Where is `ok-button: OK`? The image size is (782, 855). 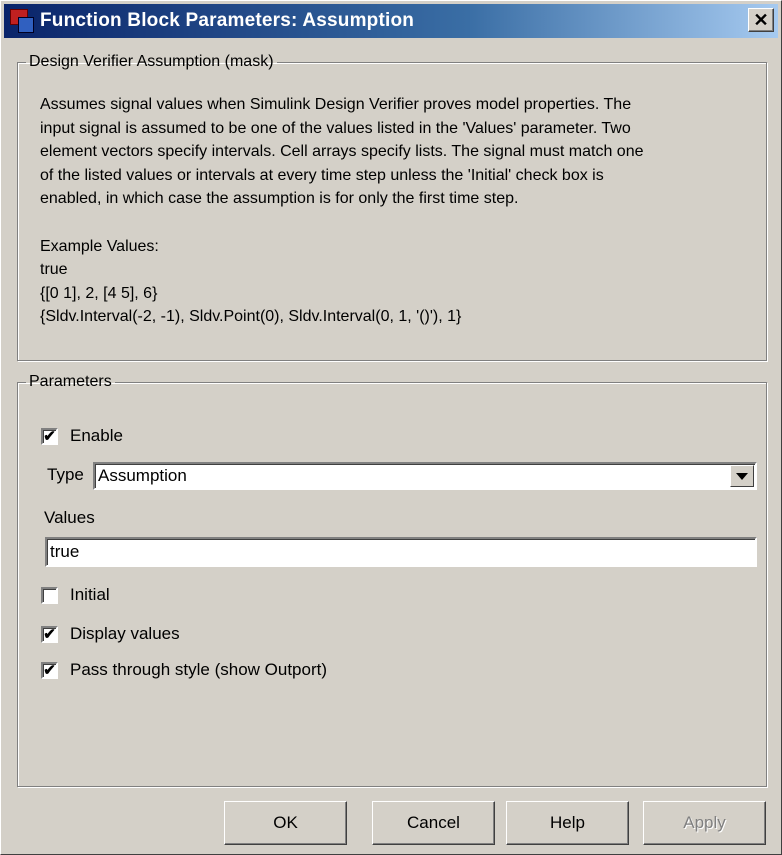 ok-button: OK is located at coordinates (285, 823).